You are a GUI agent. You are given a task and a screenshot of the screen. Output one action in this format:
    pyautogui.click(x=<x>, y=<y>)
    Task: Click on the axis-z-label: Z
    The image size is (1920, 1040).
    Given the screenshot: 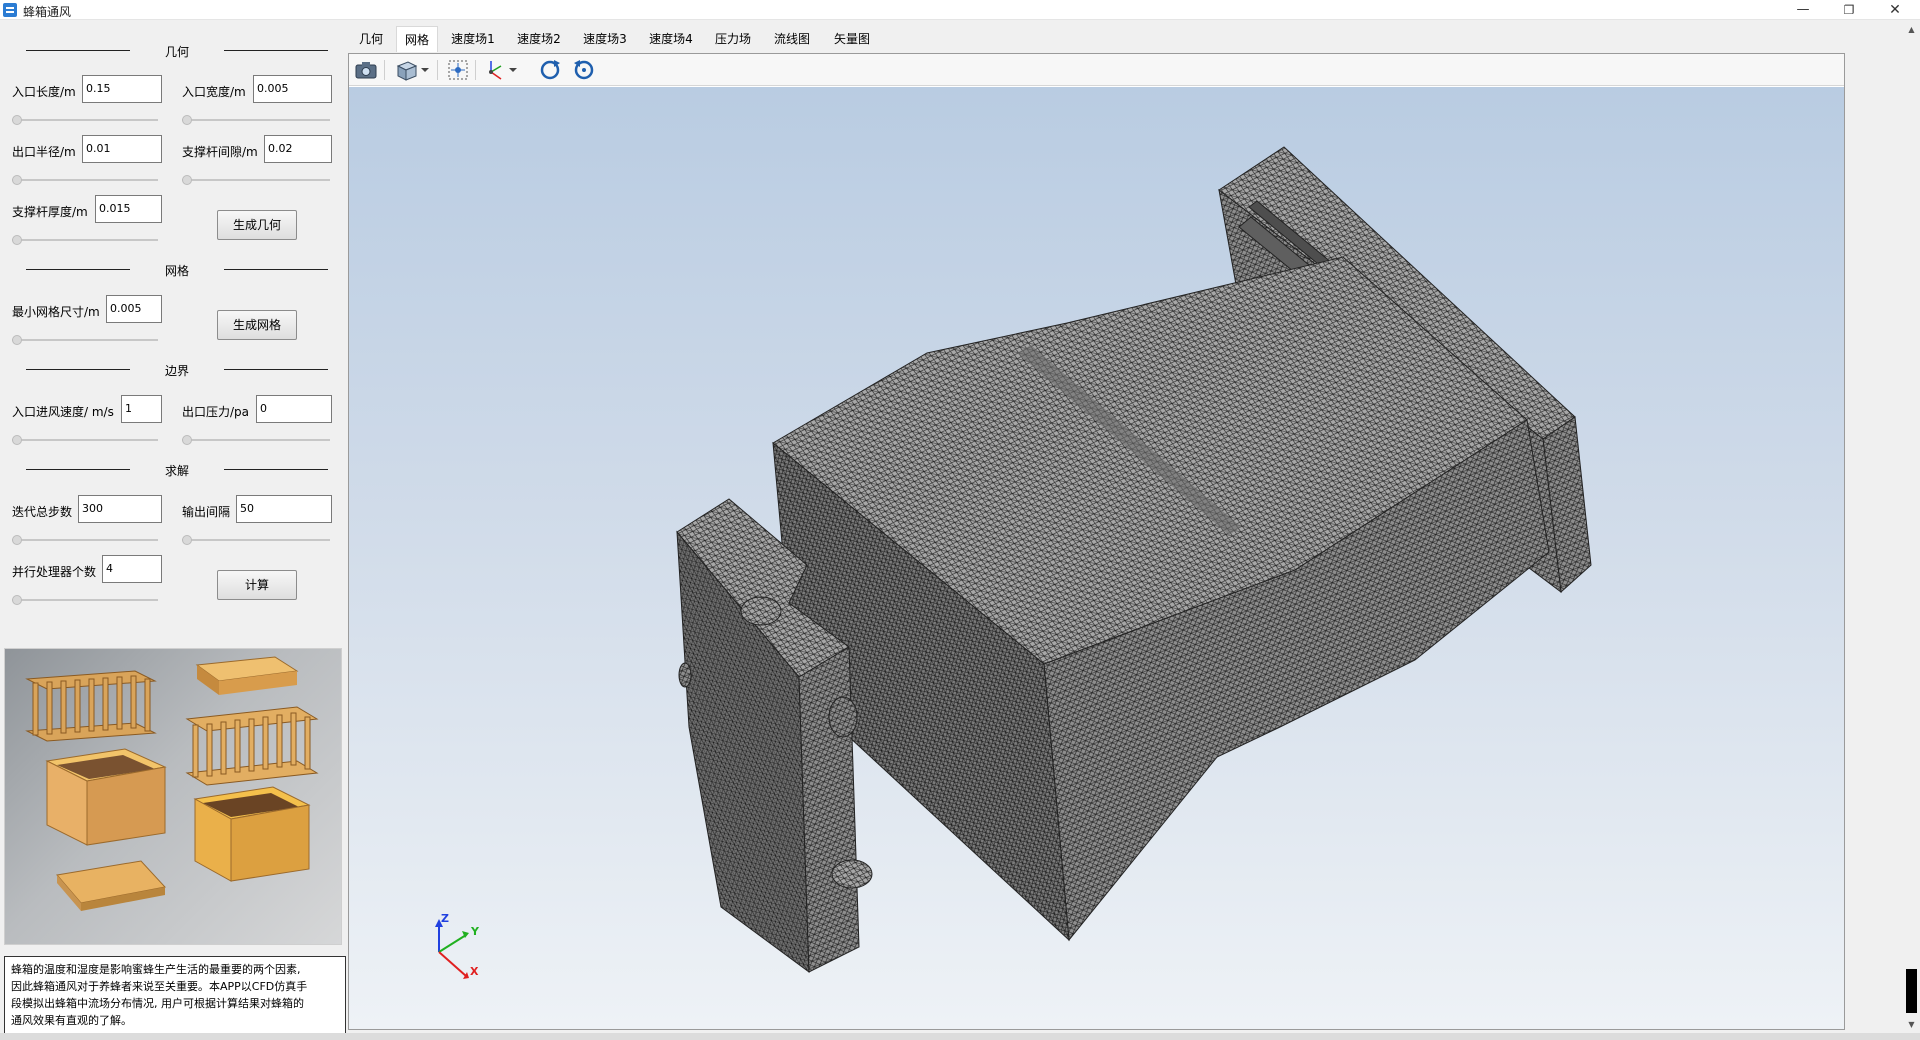 What is the action you would take?
    pyautogui.click(x=445, y=918)
    